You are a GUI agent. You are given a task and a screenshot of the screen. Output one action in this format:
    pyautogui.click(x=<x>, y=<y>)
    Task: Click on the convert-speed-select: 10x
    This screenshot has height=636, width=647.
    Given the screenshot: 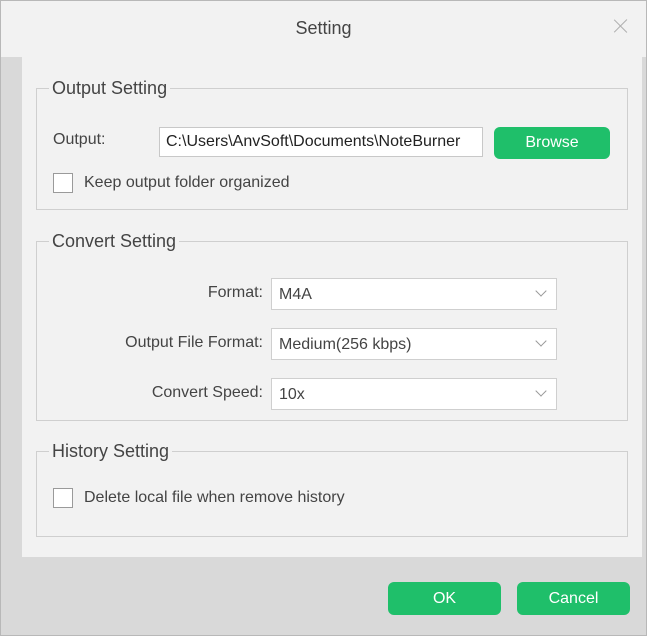 What is the action you would take?
    pyautogui.click(x=414, y=394)
    